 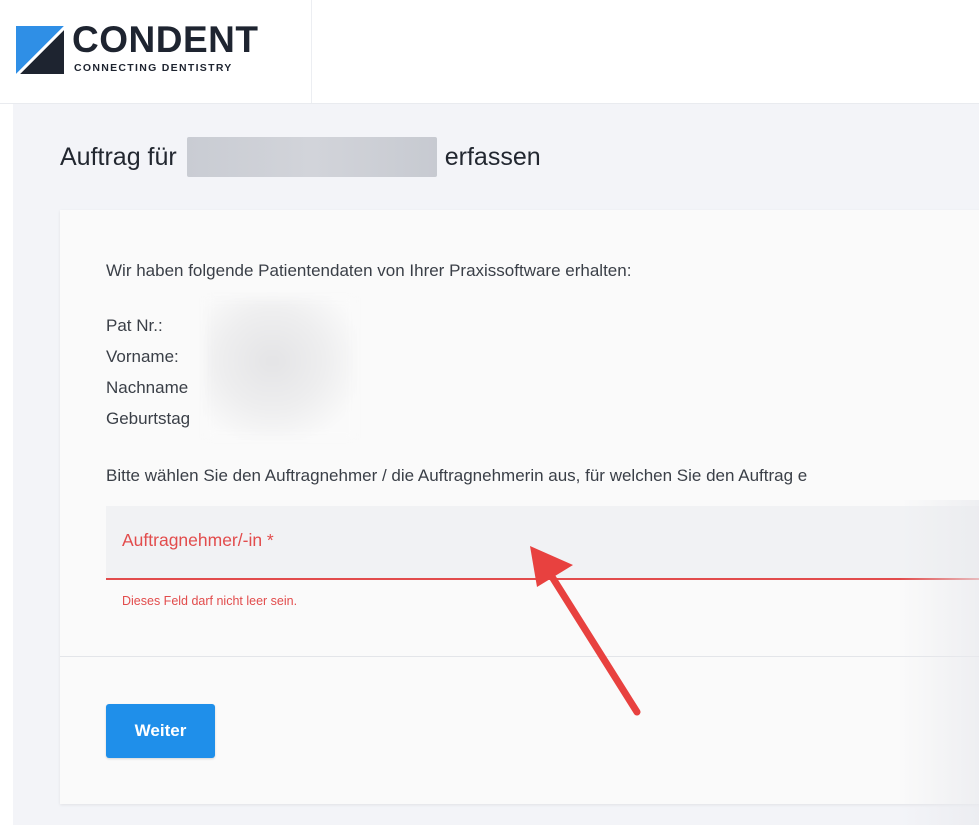 I want to click on page-title-suffix: erfassen, so click(x=492, y=156).